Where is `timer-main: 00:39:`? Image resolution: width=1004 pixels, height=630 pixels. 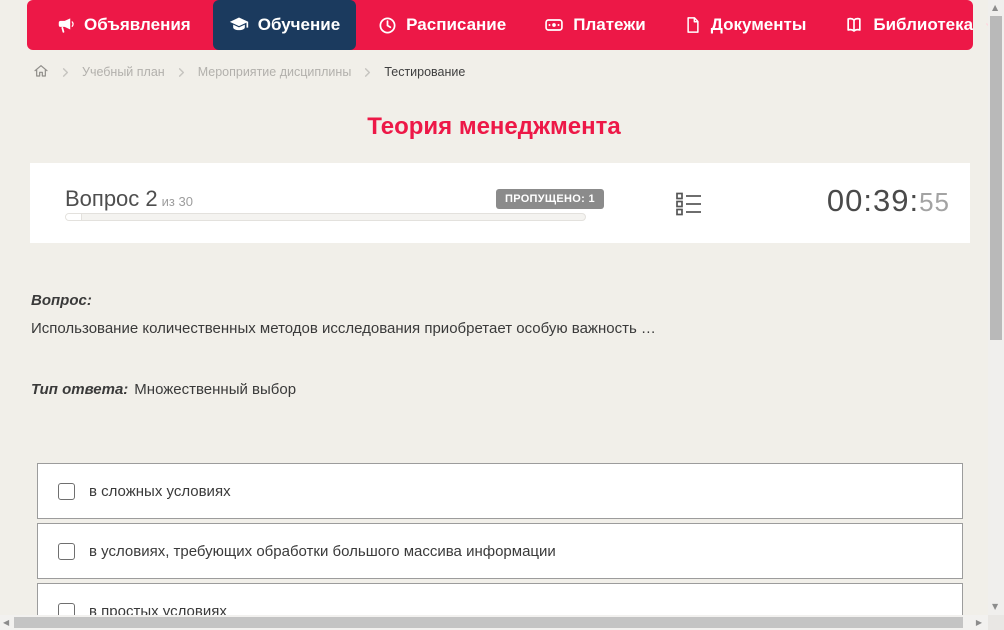 timer-main: 00:39: is located at coordinates (873, 200).